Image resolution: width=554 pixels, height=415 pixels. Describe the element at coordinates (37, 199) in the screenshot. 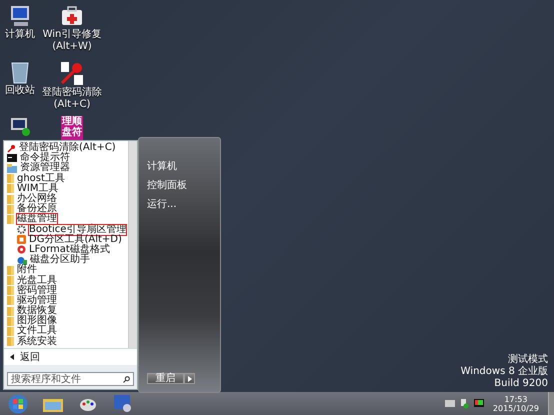

I see `menu-item: 办公网络` at that location.